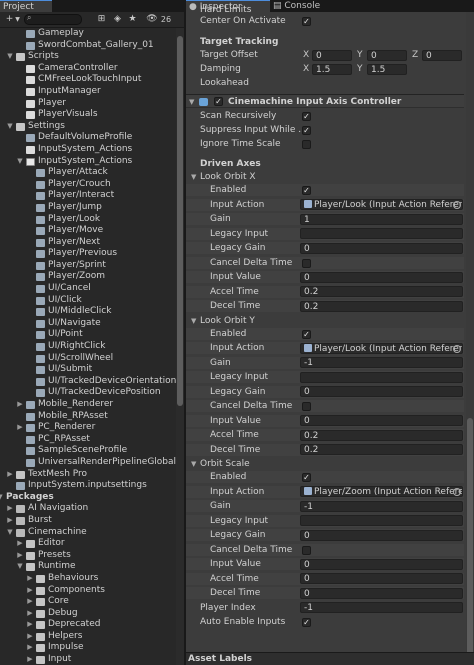 The height and width of the screenshot is (665, 474). I want to click on input-action-object-field: Player/Zoom (Input Action Referen, so click(381, 491).